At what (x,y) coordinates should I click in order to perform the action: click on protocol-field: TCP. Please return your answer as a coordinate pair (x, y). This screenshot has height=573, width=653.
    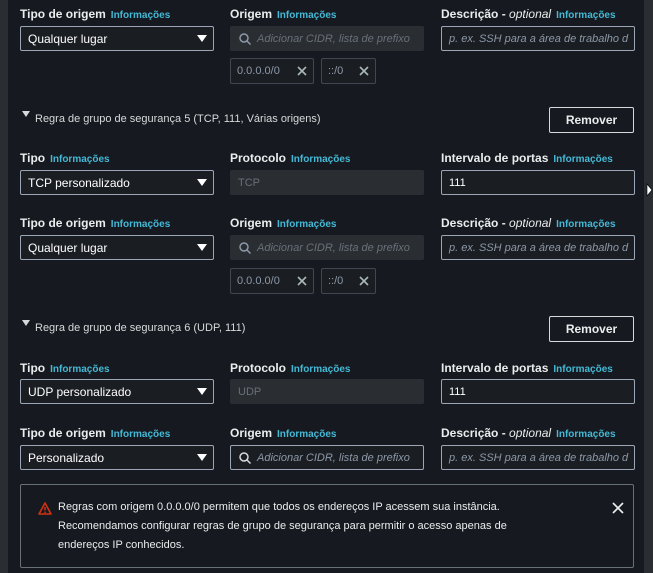
    Looking at the image, I should click on (327, 182).